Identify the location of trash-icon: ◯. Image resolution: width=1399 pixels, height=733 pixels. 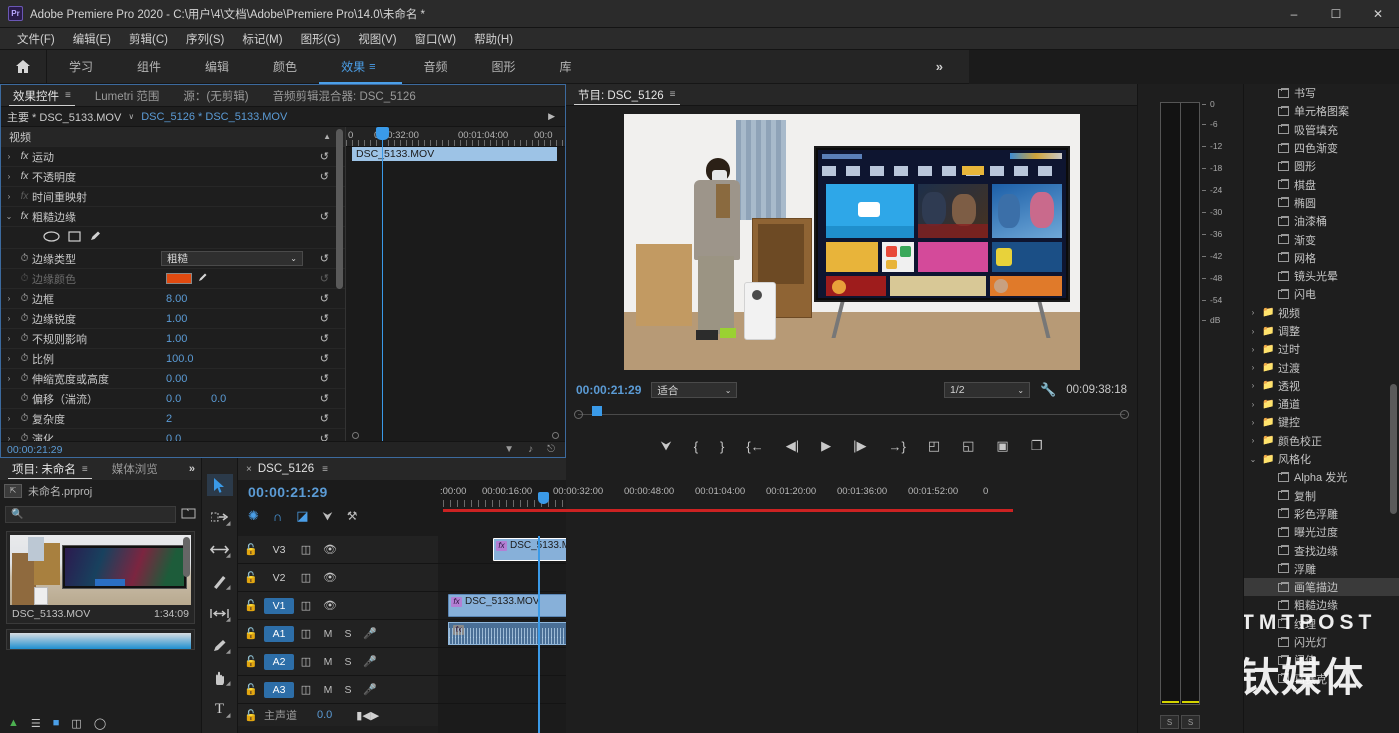
(100, 723).